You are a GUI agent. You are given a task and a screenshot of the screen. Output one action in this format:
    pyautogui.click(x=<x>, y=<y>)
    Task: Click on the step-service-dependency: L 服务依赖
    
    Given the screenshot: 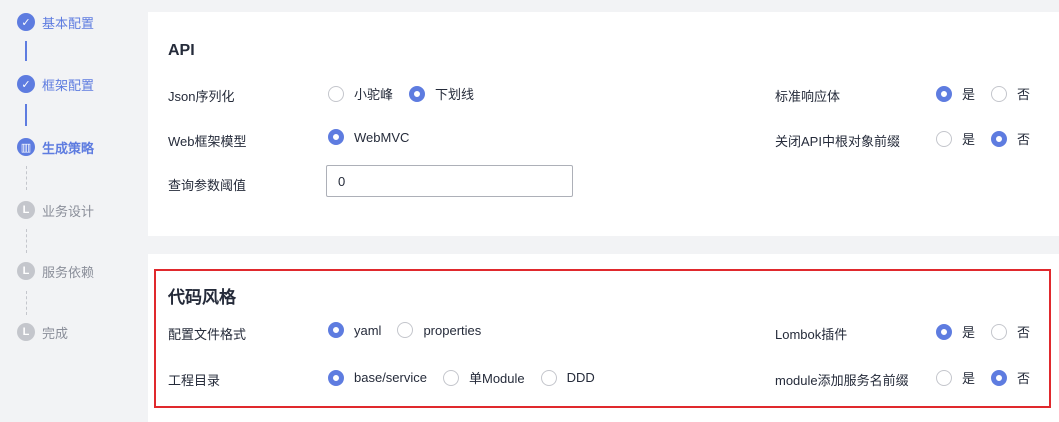 What is the action you would take?
    pyautogui.click(x=55, y=271)
    